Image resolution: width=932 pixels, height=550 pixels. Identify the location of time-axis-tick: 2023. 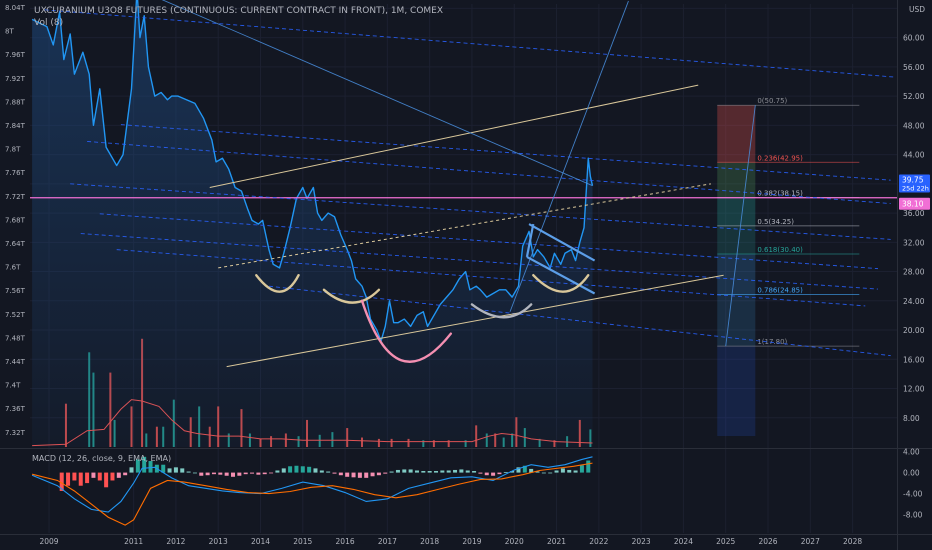
(641, 541).